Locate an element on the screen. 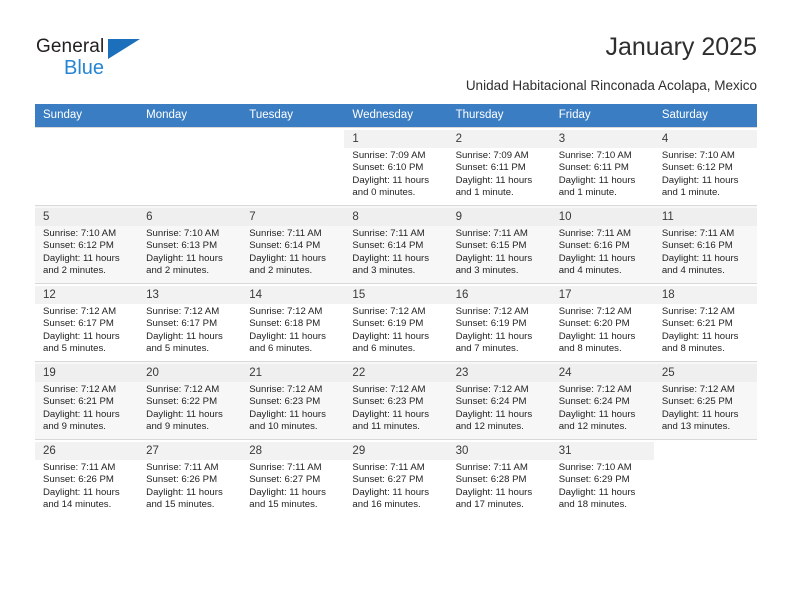  daylight-text: Daylight: 11 hours and 3 minutes. is located at coordinates (494, 264).